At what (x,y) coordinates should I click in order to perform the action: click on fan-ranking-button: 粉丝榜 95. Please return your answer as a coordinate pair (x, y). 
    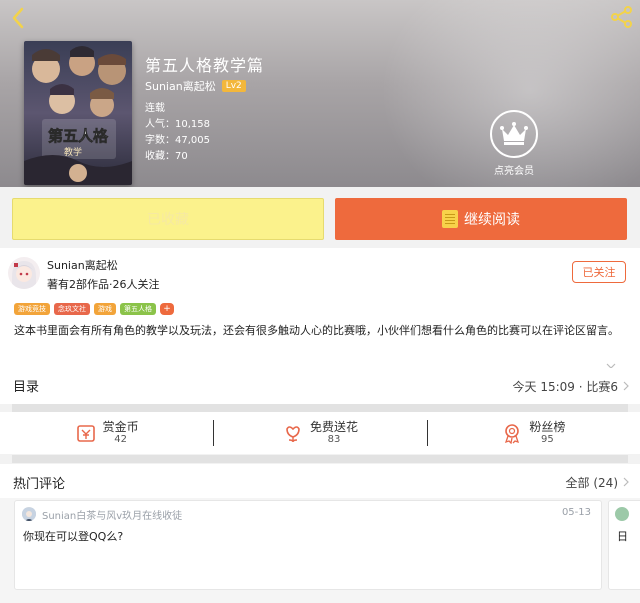
    Looking at the image, I should click on (533, 433).